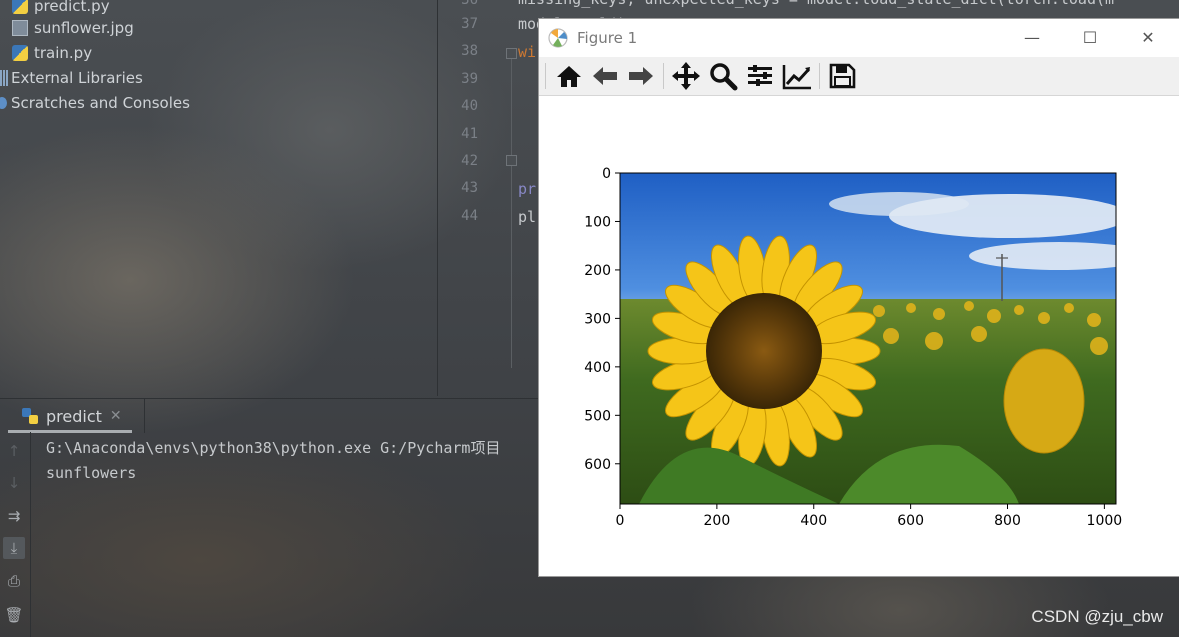 The height and width of the screenshot is (637, 1179). I want to click on tree-item-external-libraries: External Libraries, so click(71, 78).